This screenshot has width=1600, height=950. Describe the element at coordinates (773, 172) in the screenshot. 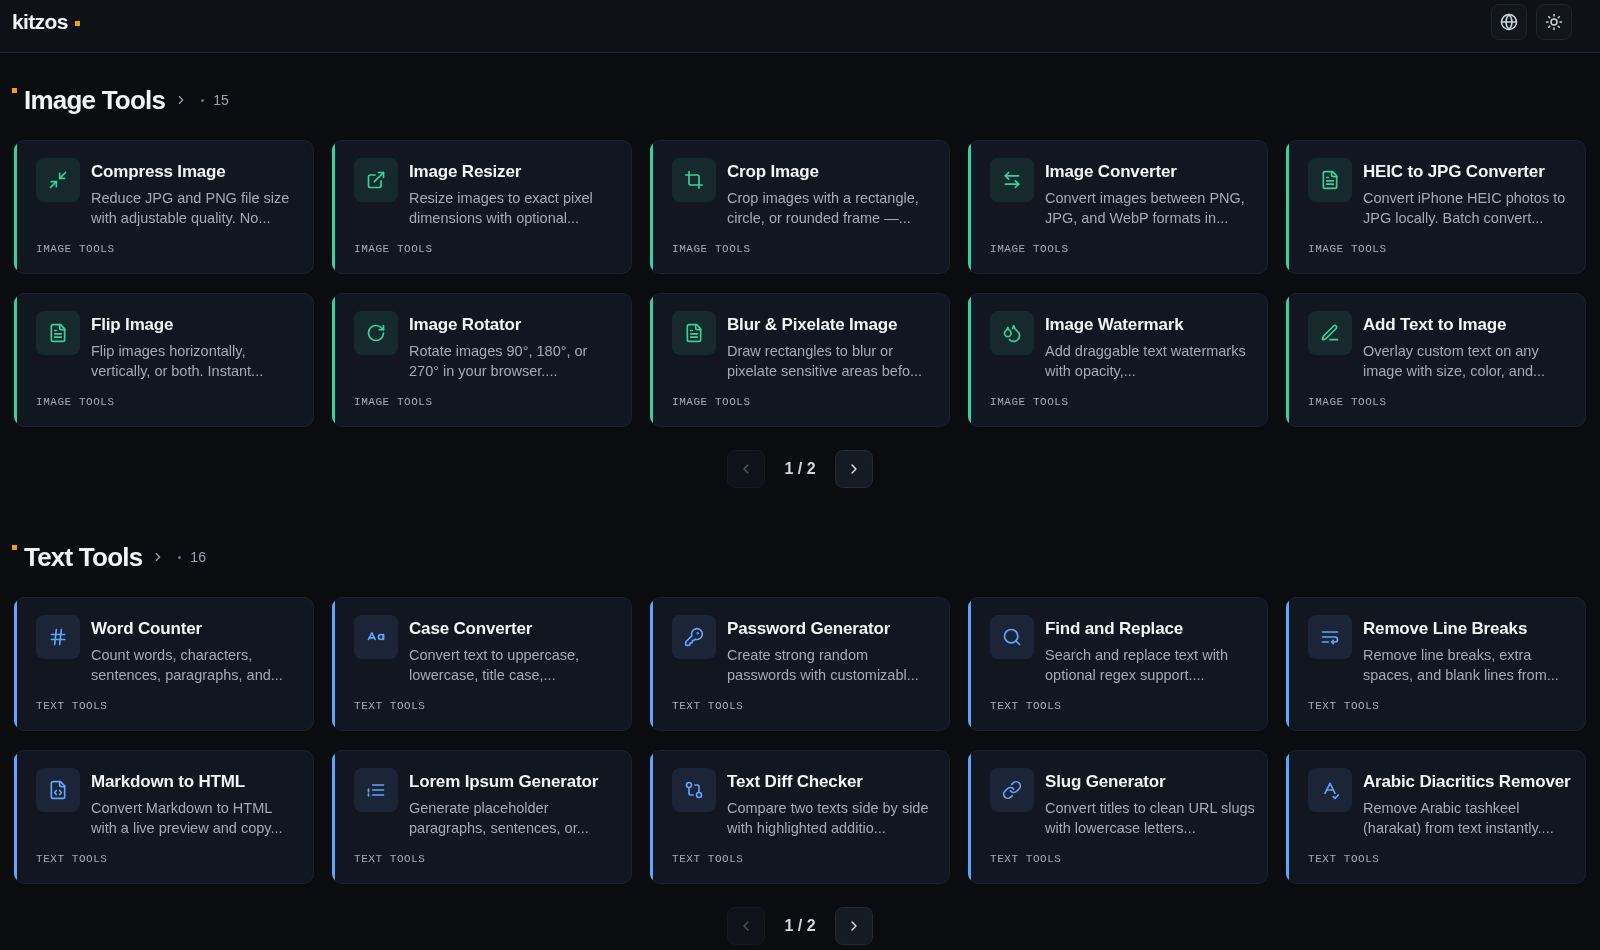

I see `tool-title: Crop Image` at that location.